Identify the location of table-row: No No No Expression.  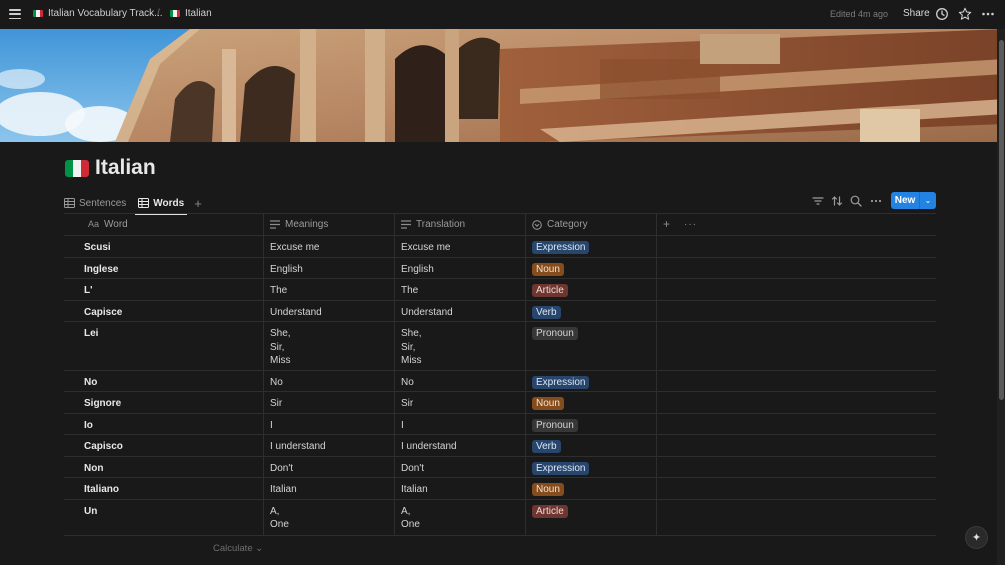
(500, 381).